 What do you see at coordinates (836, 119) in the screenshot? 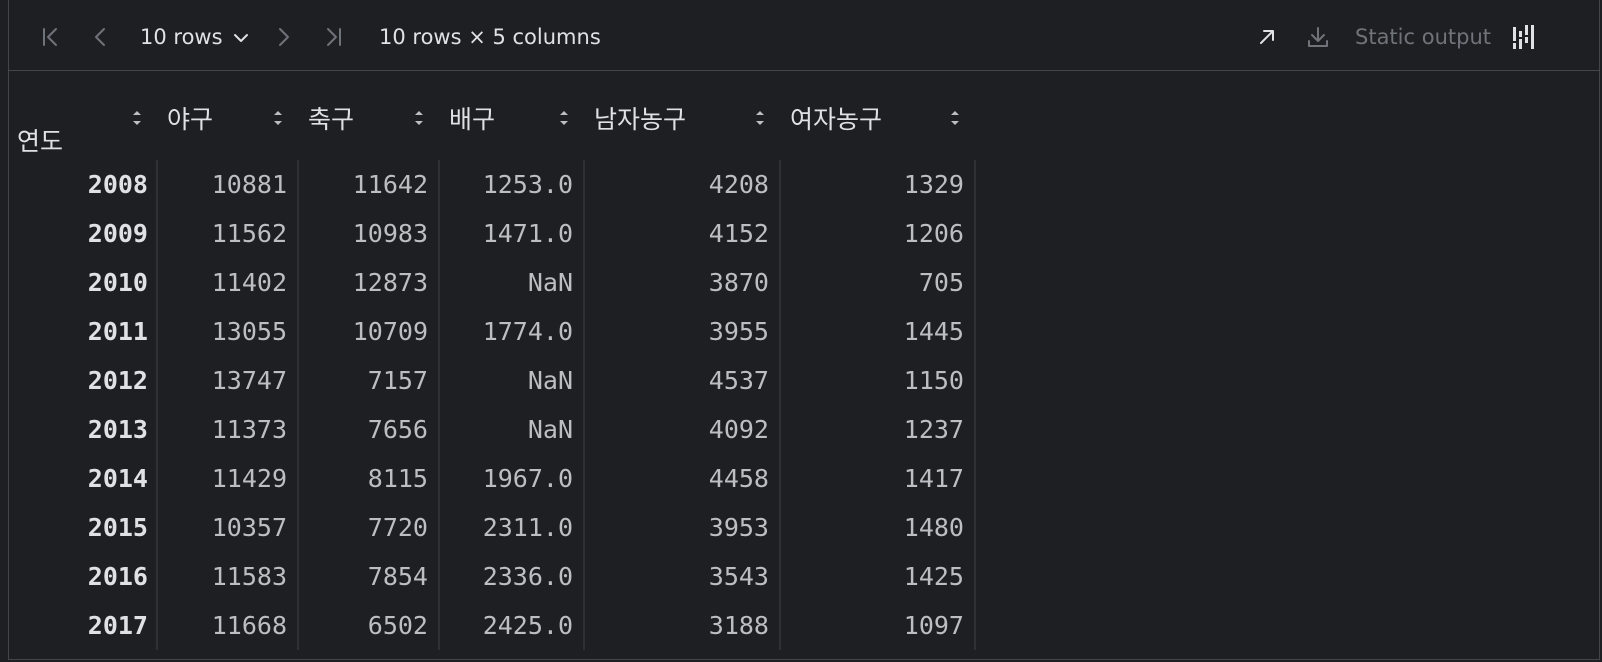
I see `column-header-label: 여자농구` at bounding box center [836, 119].